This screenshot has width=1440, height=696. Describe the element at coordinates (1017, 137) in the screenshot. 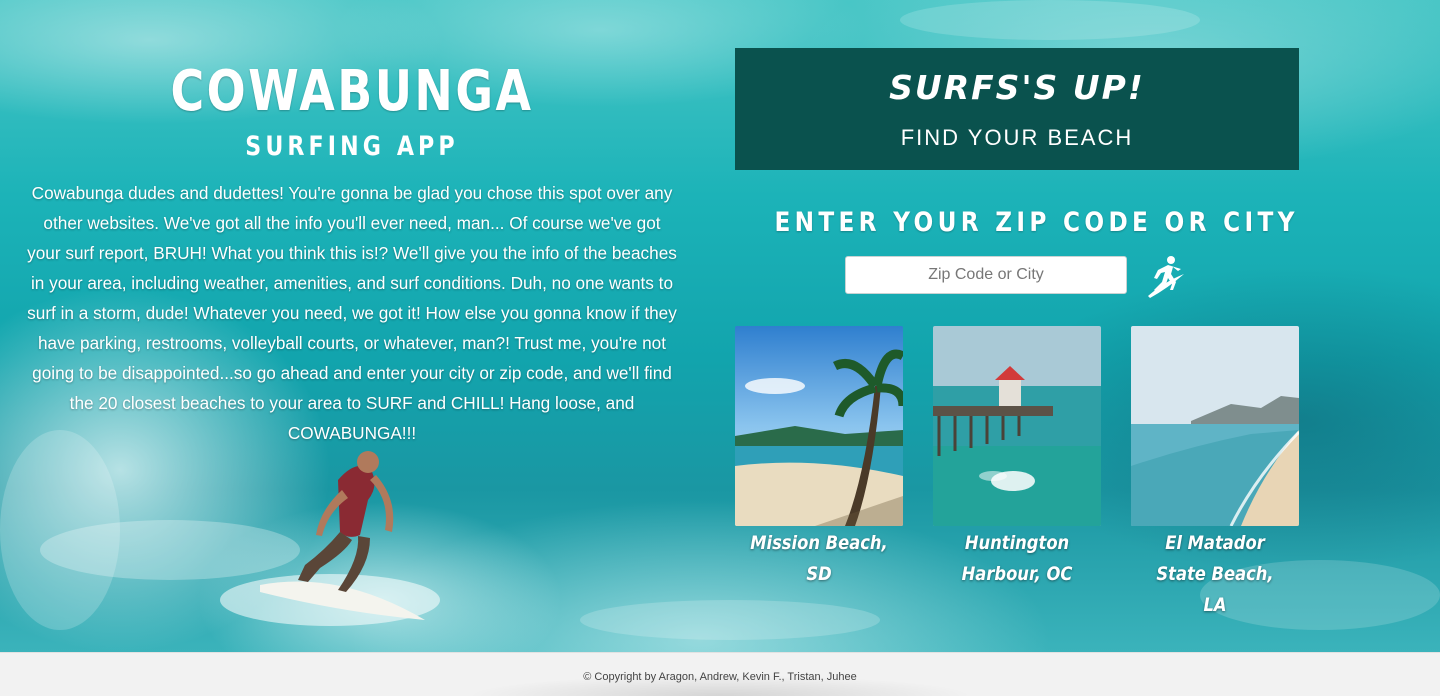

I see `banner-subtitle: FIND YOUR BEACH` at that location.